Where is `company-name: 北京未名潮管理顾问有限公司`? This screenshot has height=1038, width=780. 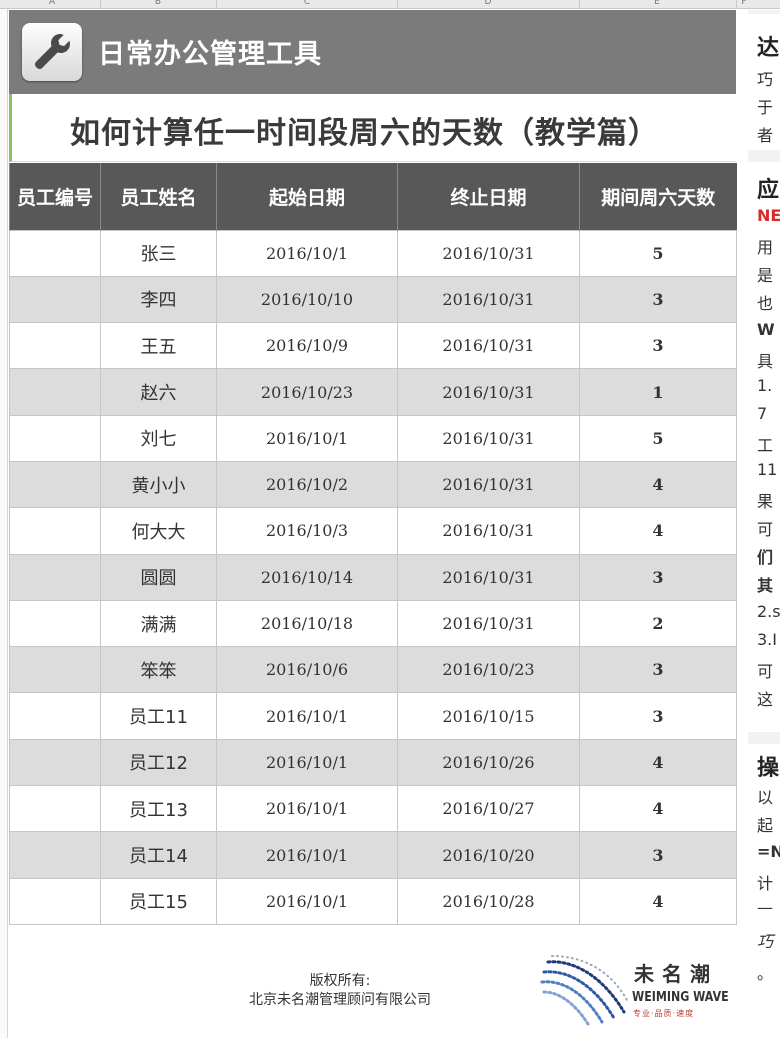 company-name: 北京未名潮管理顾问有限公司 is located at coordinates (340, 1000).